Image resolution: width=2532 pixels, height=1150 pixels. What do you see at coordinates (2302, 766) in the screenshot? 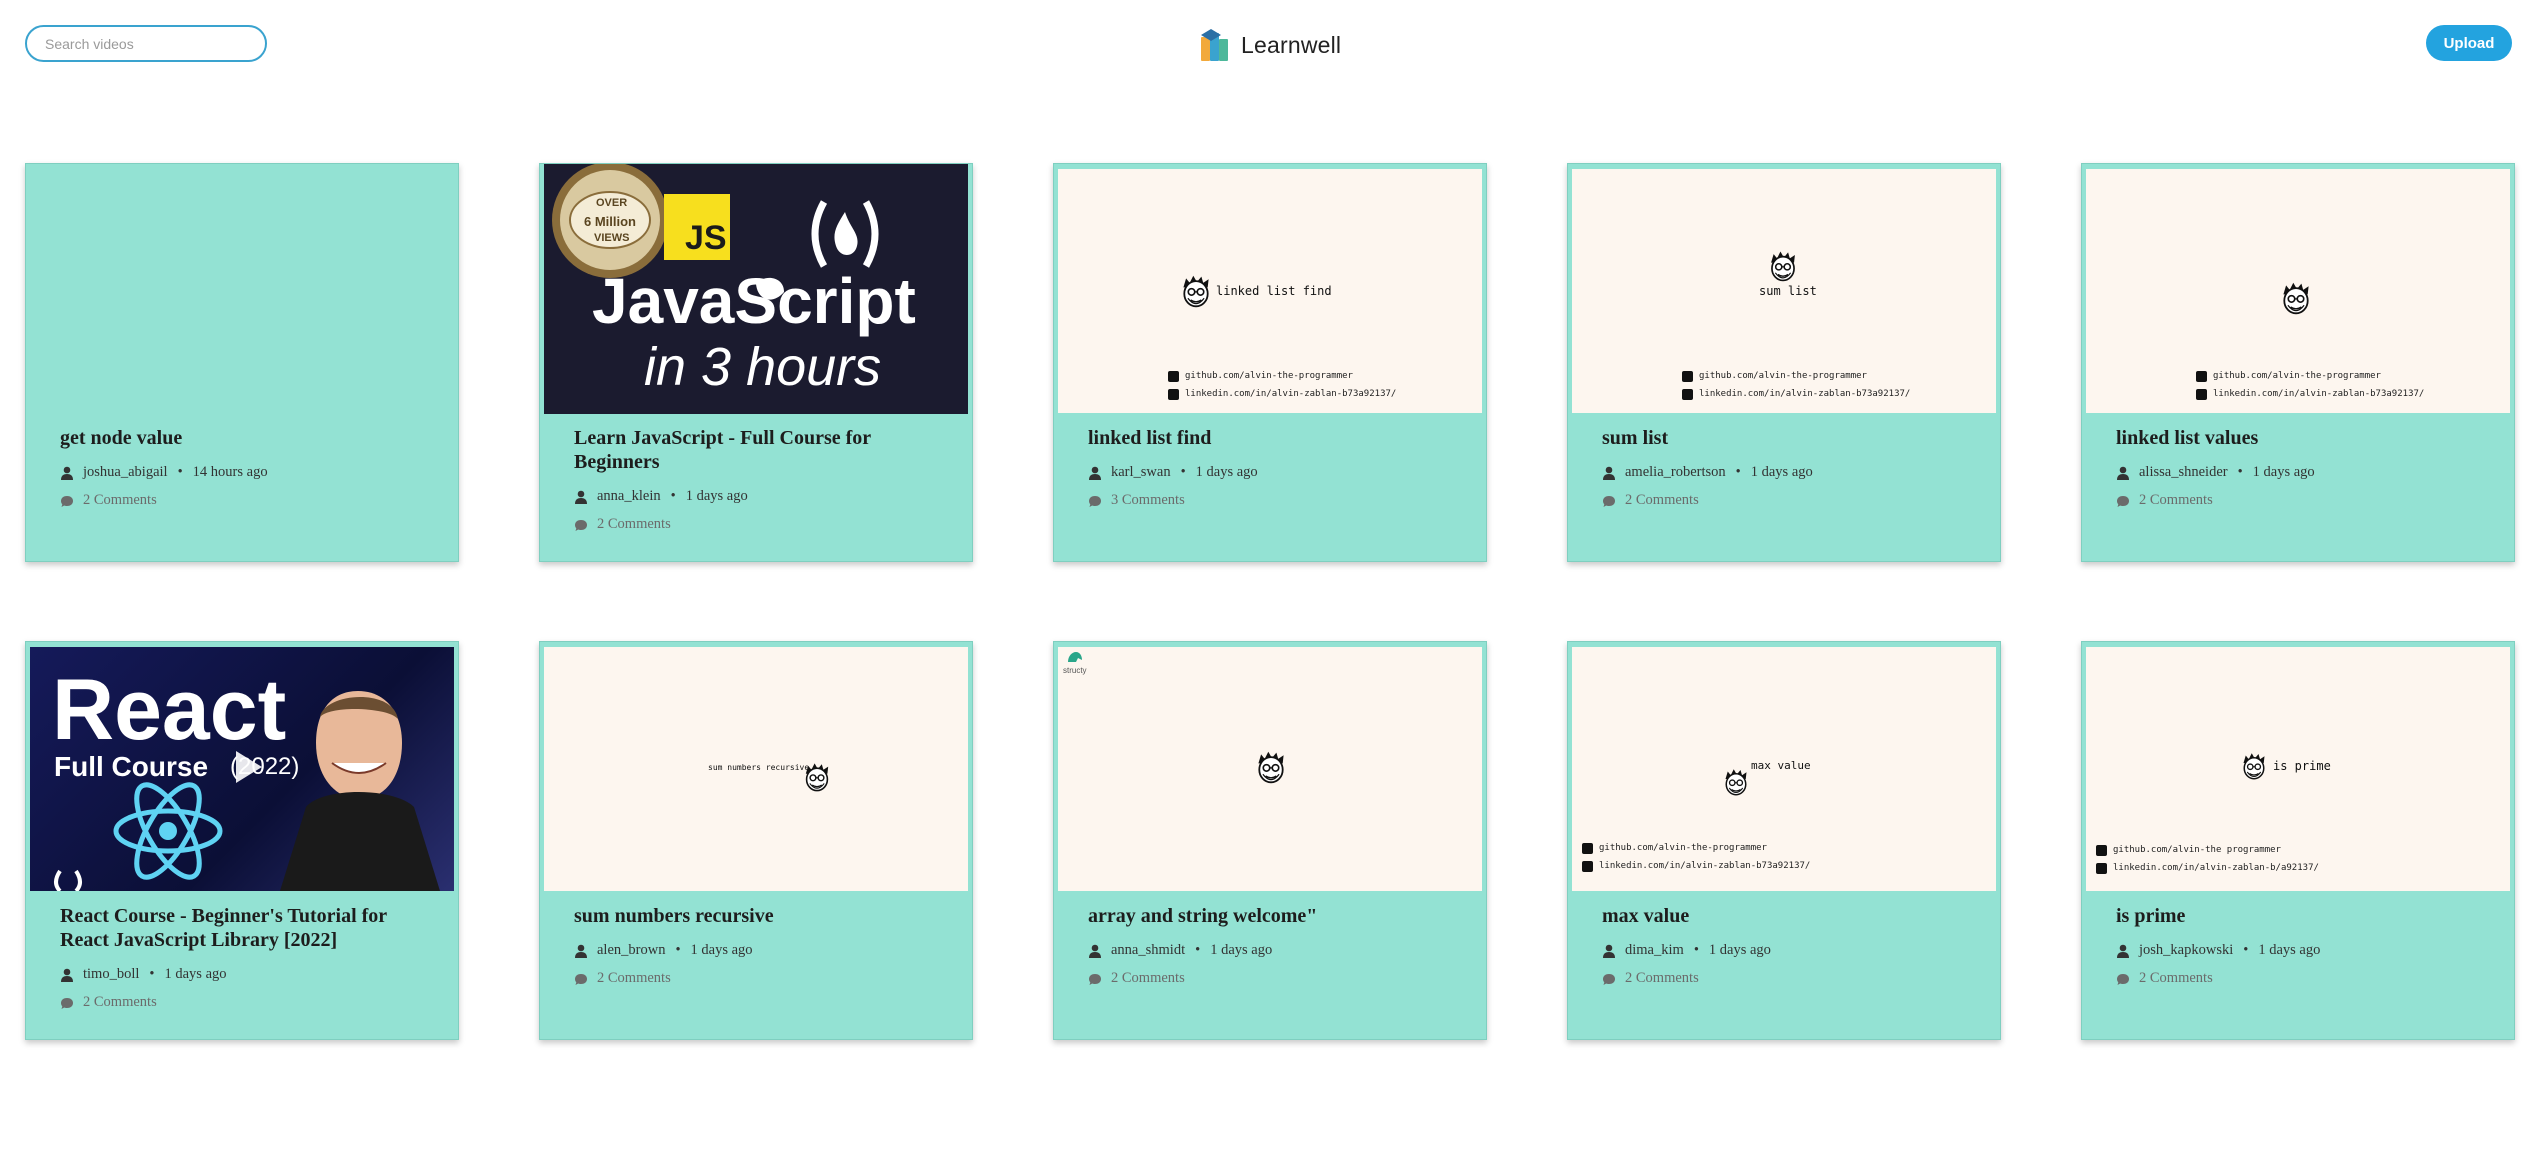
I see `thumbnail-label: is prime` at bounding box center [2302, 766].